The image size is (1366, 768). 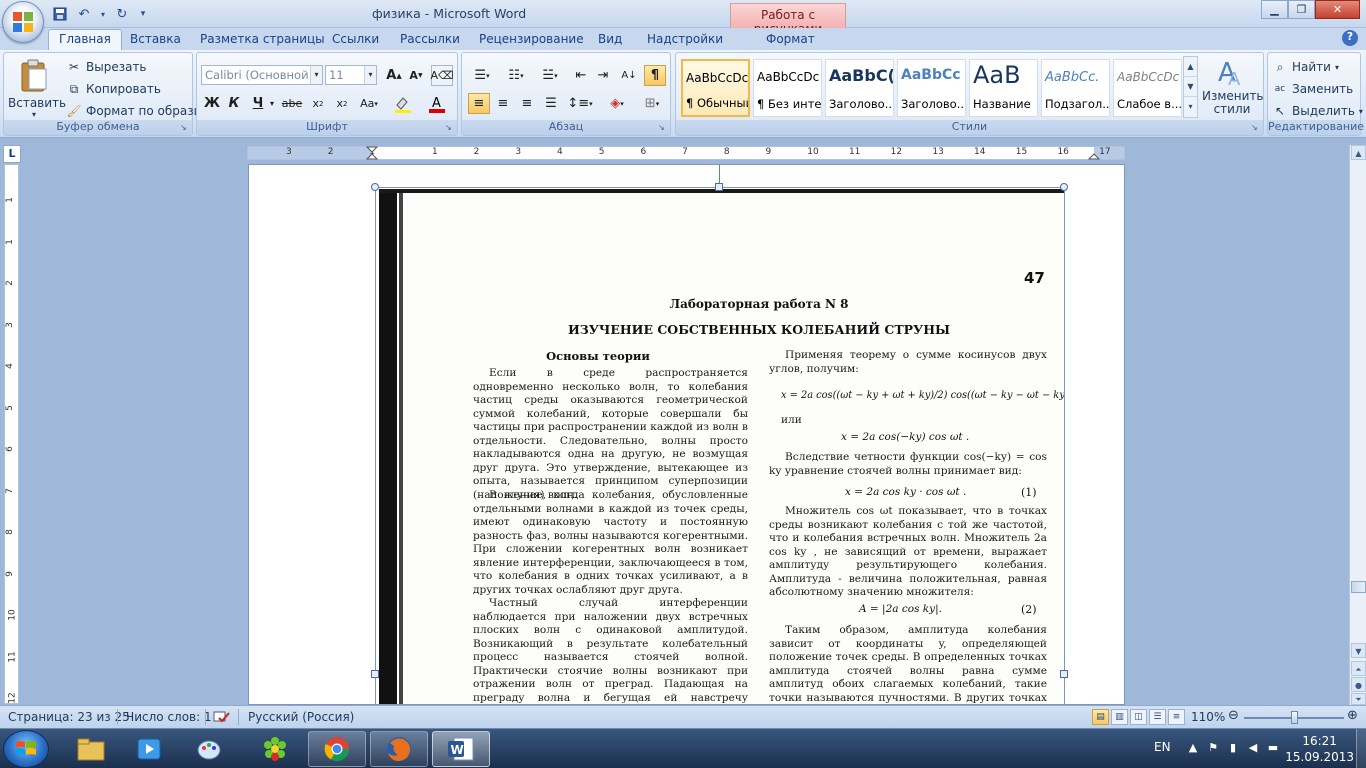 I want to click on undo-dropdown-icon: ▾, so click(x=103, y=14).